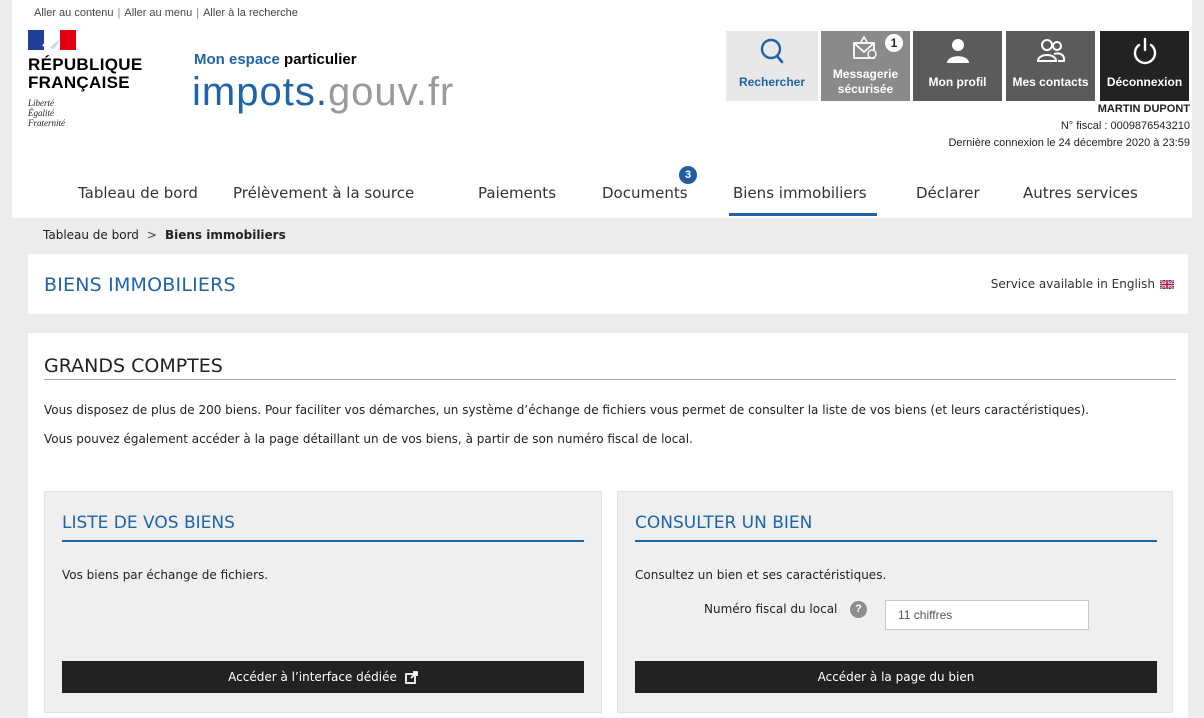 This screenshot has width=1204, height=718. What do you see at coordinates (46, 113) in the screenshot?
I see `republic-motto: Liberté Égalité Fraternité` at bounding box center [46, 113].